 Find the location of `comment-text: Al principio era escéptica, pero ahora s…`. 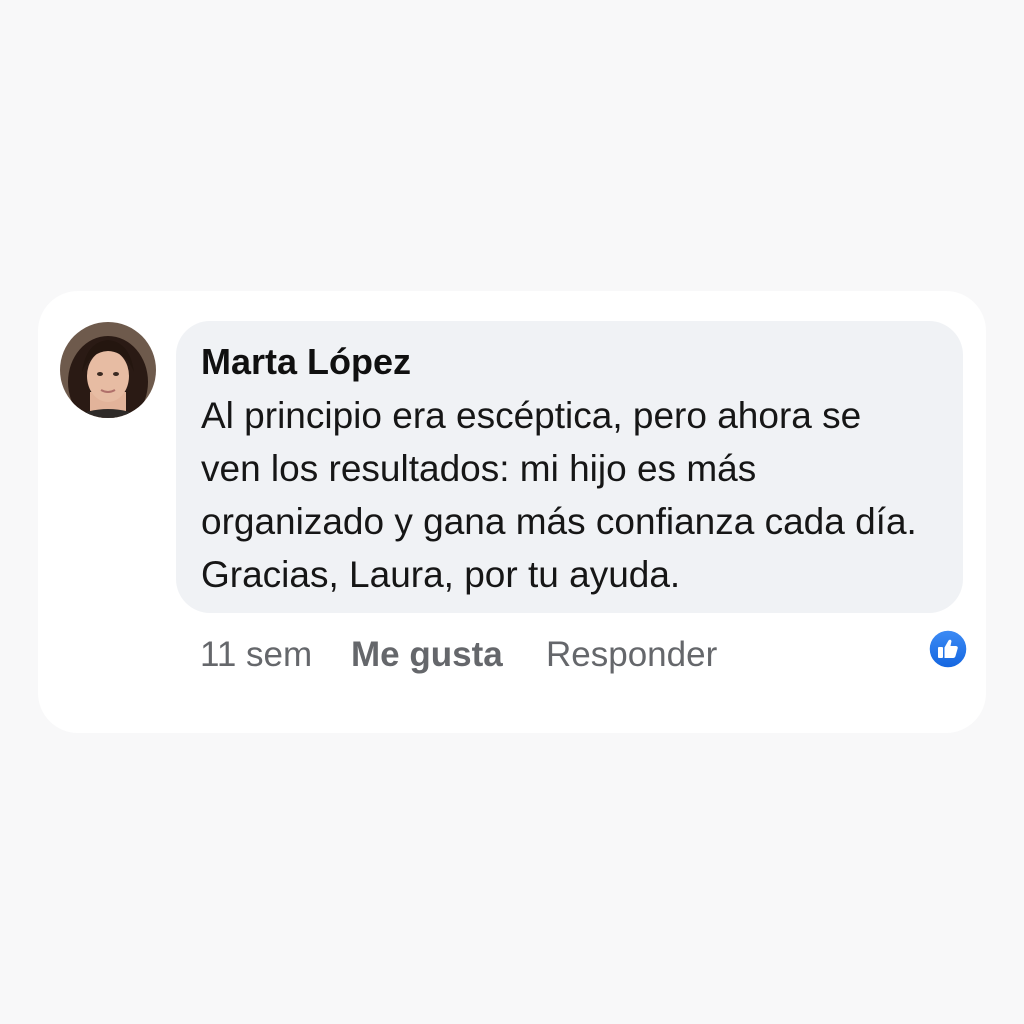

comment-text: Al principio era escéptica, pero ahora s… is located at coordinates (559, 495).